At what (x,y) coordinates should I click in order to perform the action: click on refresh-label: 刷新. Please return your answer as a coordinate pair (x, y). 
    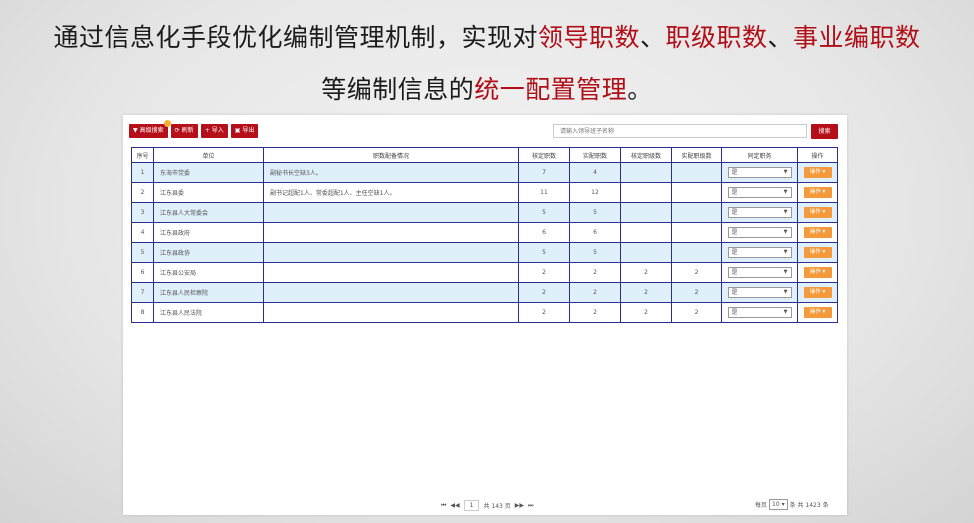
    Looking at the image, I should click on (187, 130).